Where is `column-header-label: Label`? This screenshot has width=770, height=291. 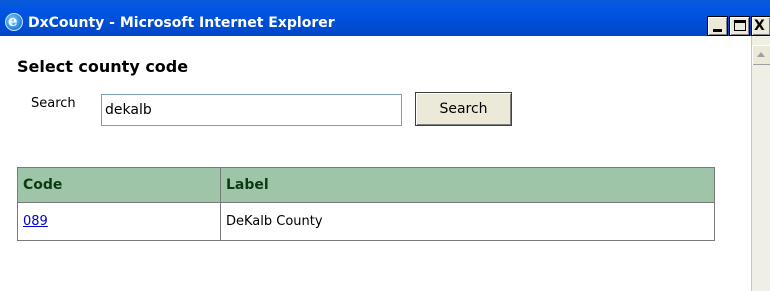 column-header-label: Label is located at coordinates (467, 185).